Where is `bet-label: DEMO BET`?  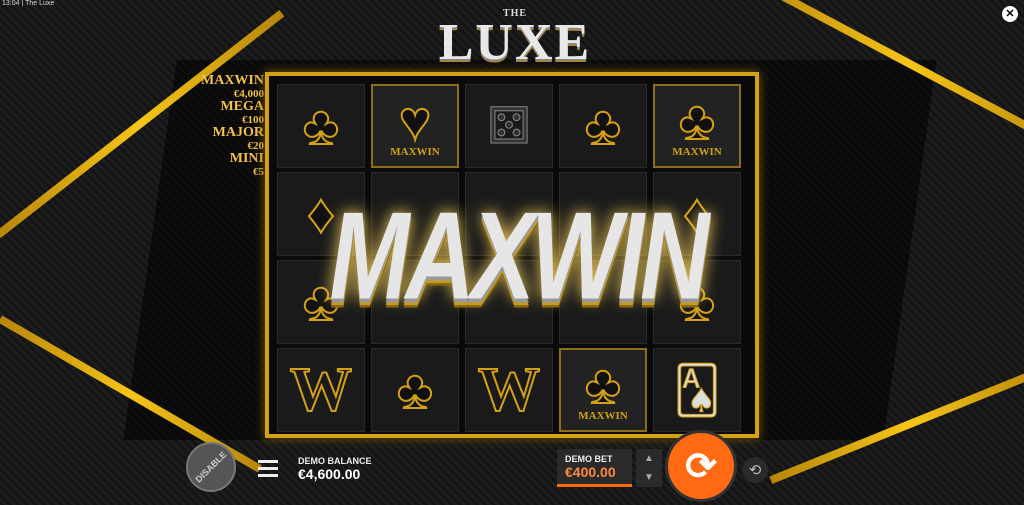 bet-label: DEMO BET is located at coordinates (589, 459).